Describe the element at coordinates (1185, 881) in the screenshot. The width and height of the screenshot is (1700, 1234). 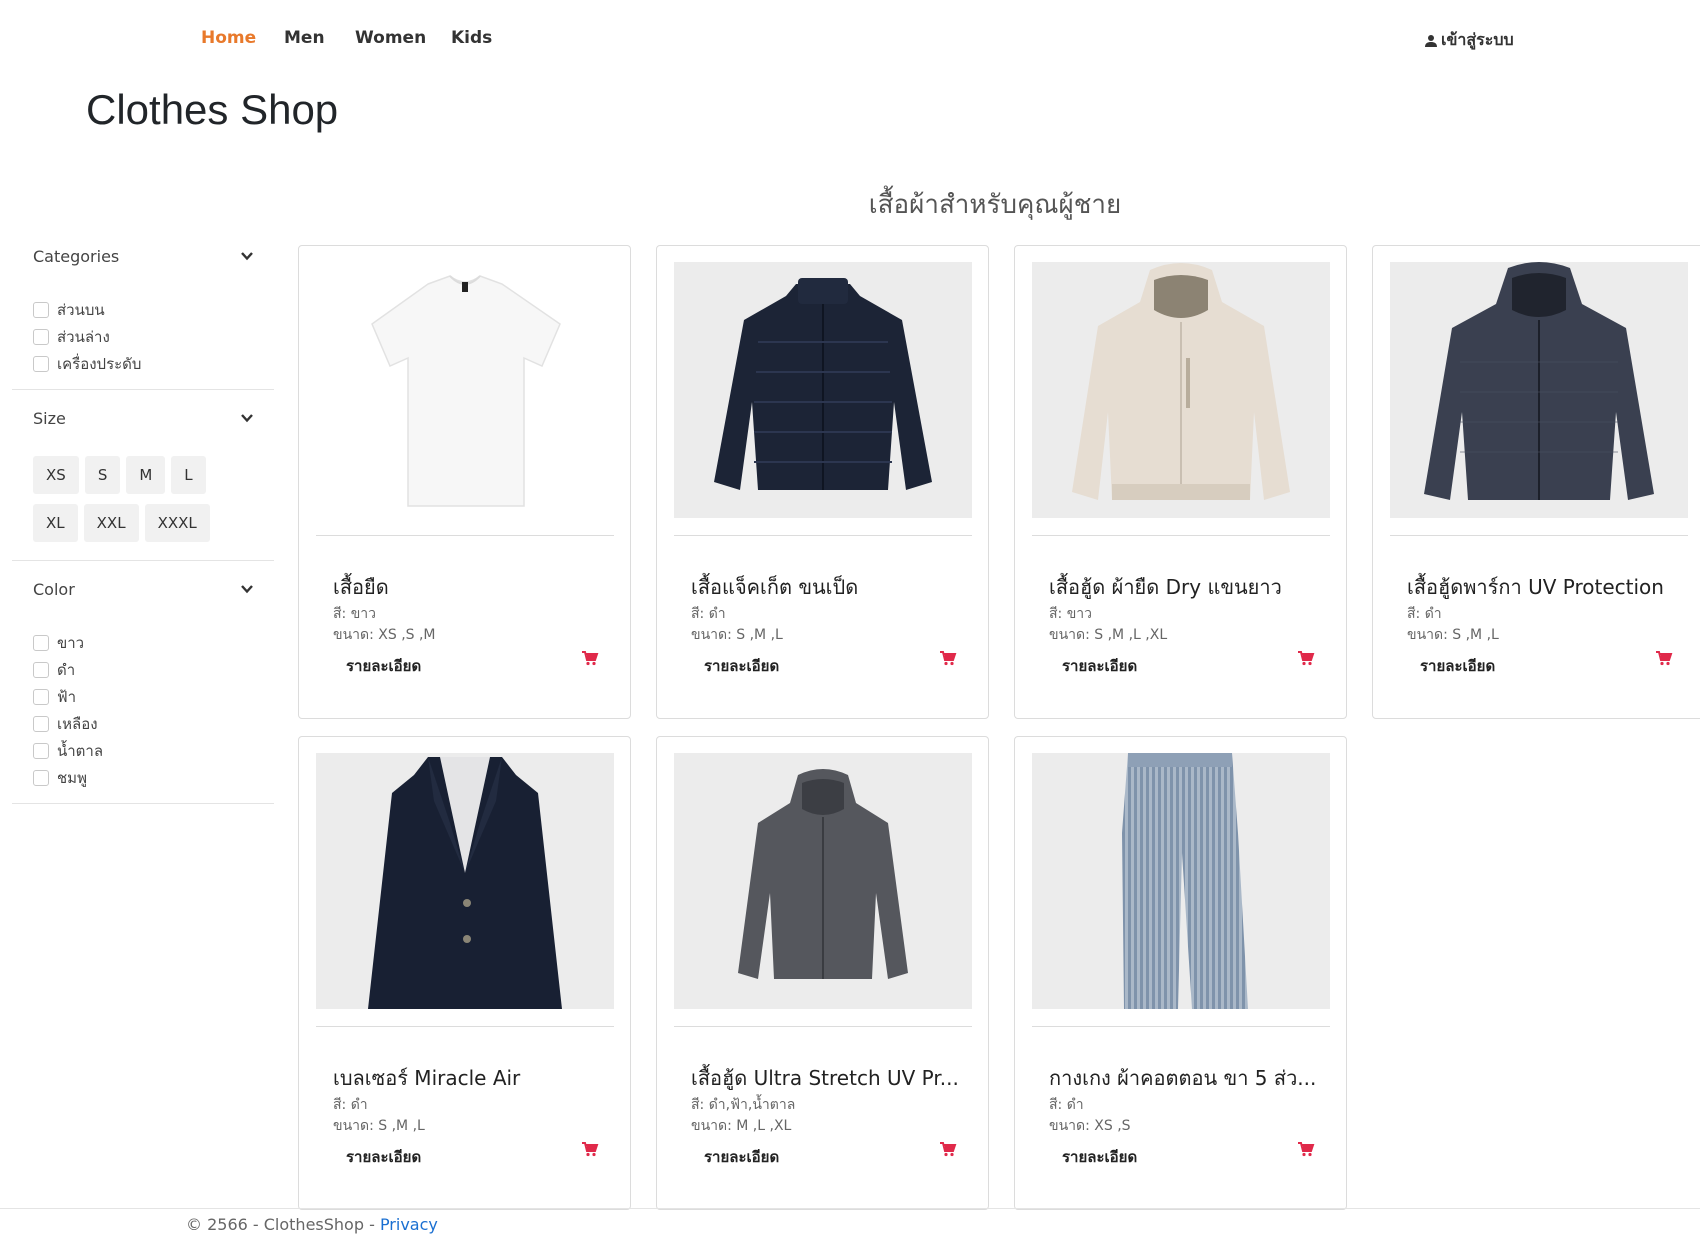
I see `pants-image` at that location.